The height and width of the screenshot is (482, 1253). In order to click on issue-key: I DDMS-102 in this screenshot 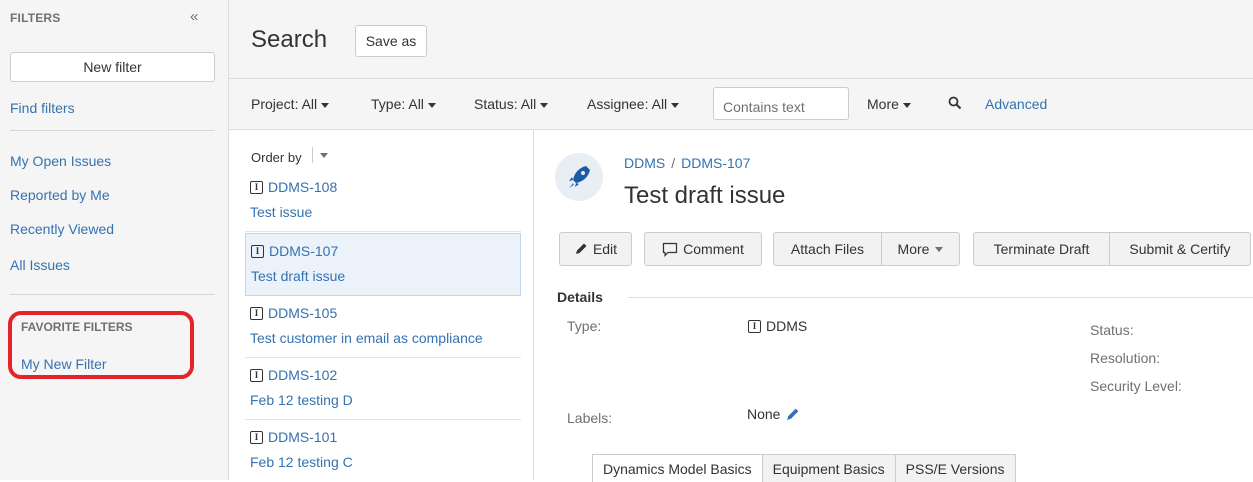, I will do `click(293, 375)`.